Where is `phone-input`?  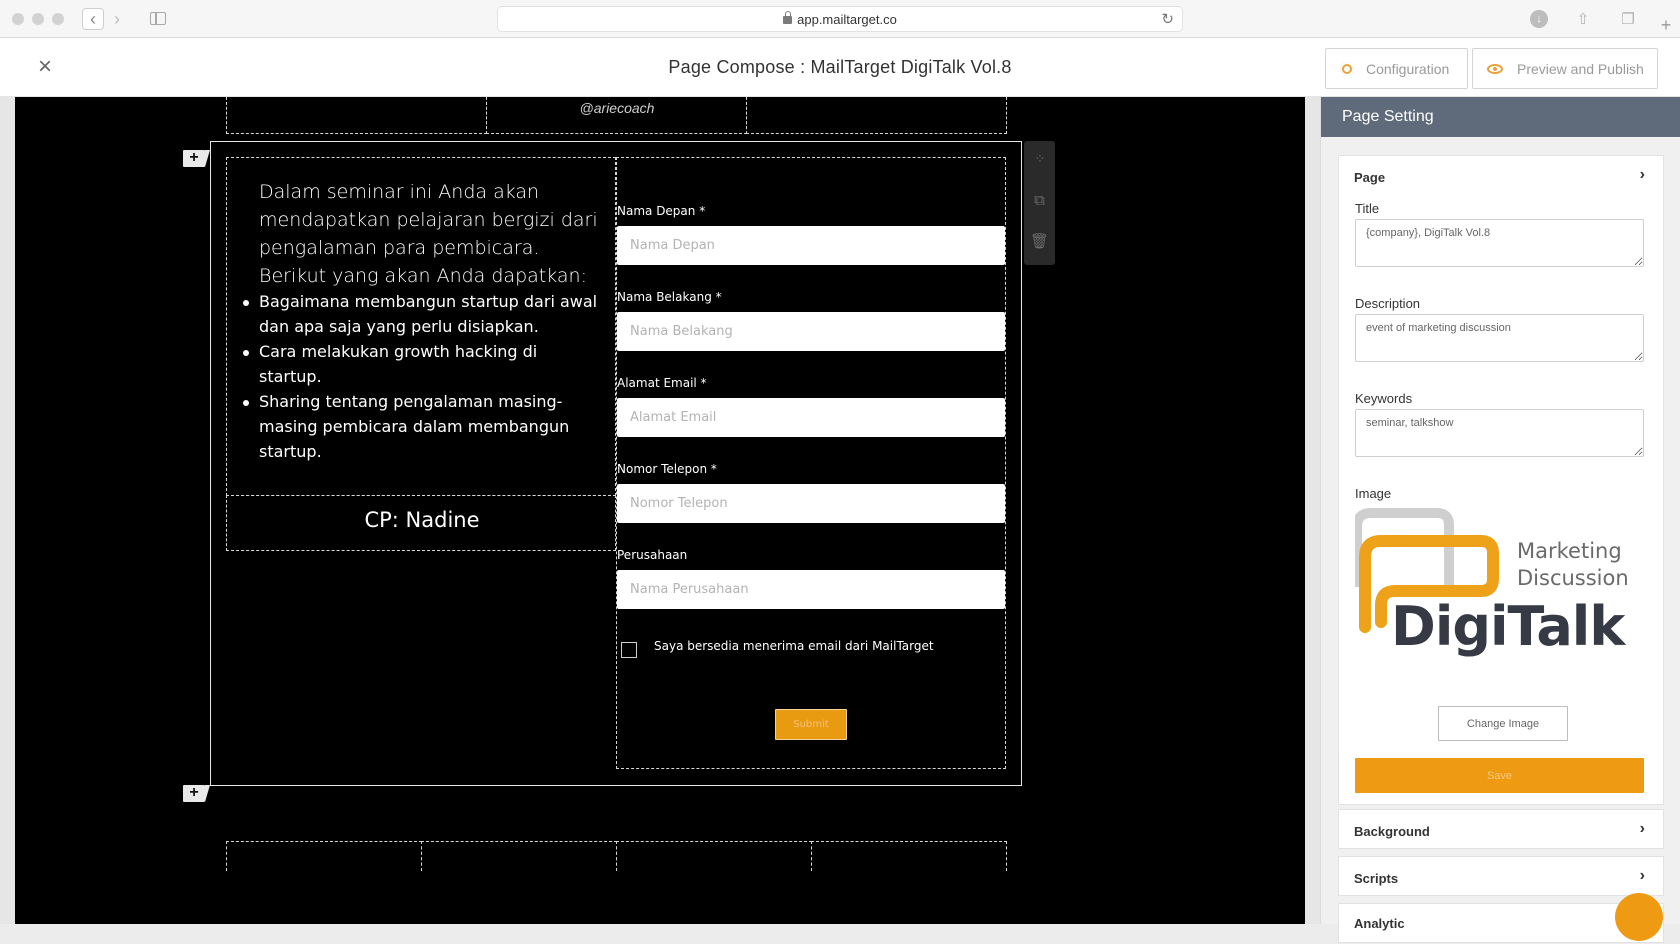
phone-input is located at coordinates (811, 503).